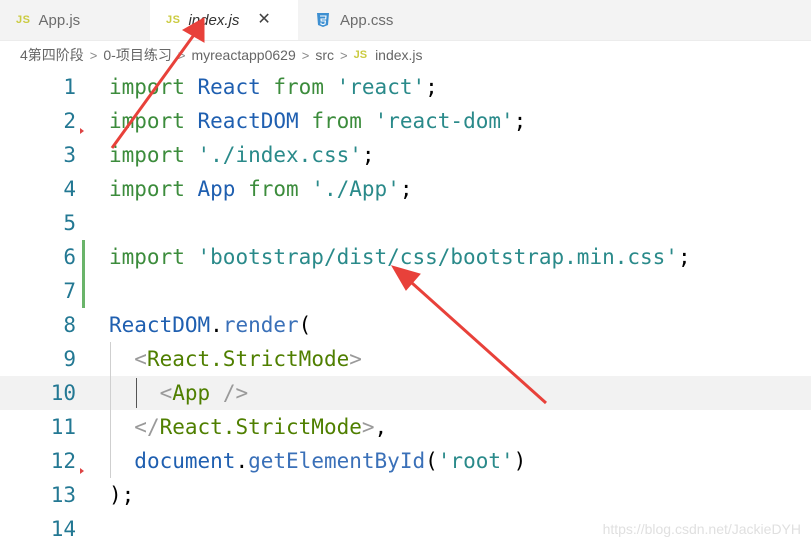 This screenshot has width=811, height=549. Describe the element at coordinates (69, 291) in the screenshot. I see `line-number: 7` at that location.